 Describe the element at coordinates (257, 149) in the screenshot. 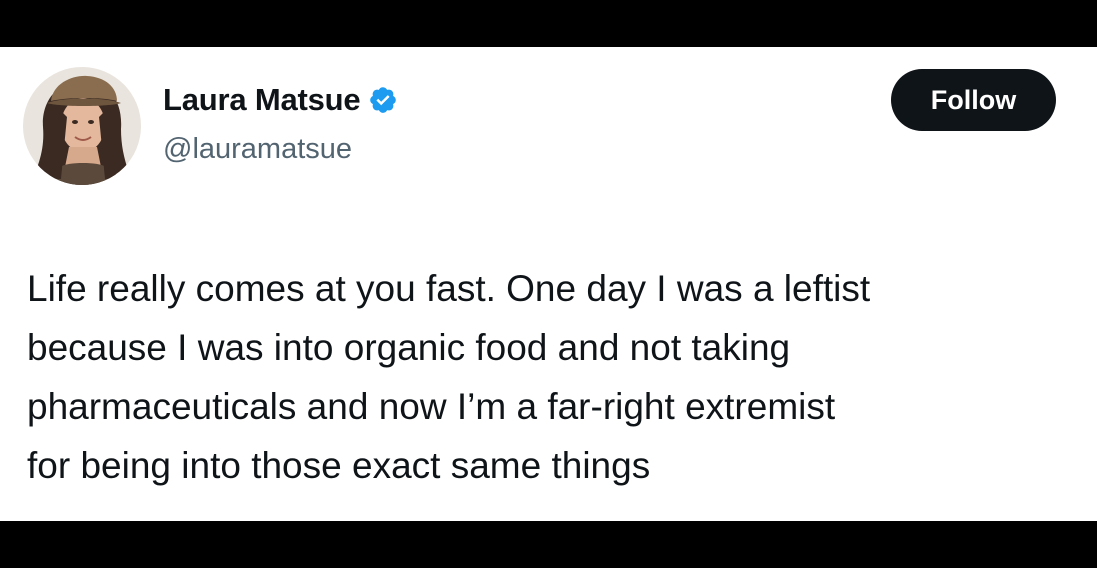

I see `author-handle: @lauramatsue` at that location.